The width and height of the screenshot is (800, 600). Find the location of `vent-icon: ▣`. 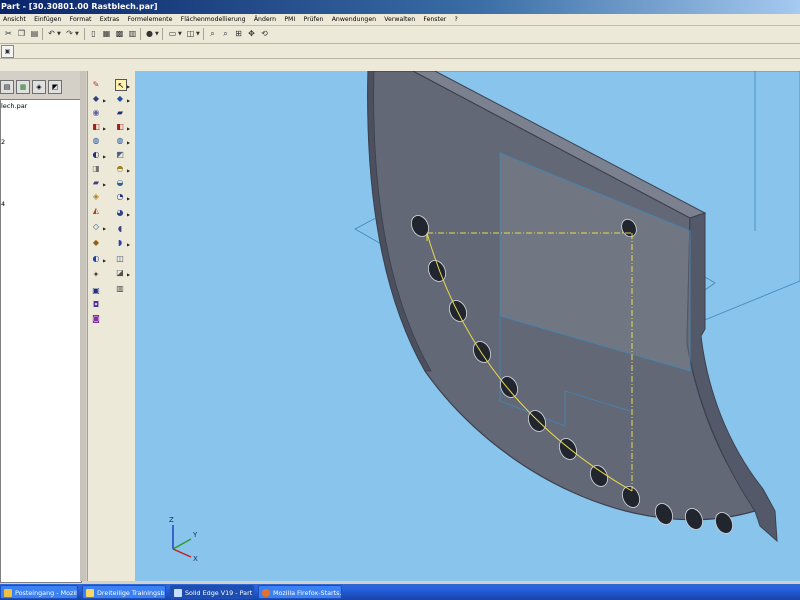

vent-icon: ▣ is located at coordinates (96, 290).